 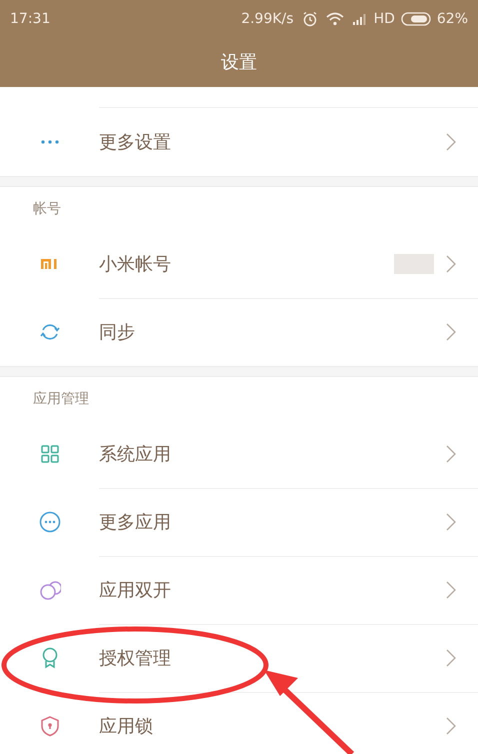 What do you see at coordinates (49, 142) in the screenshot?
I see `more-dots-icon` at bounding box center [49, 142].